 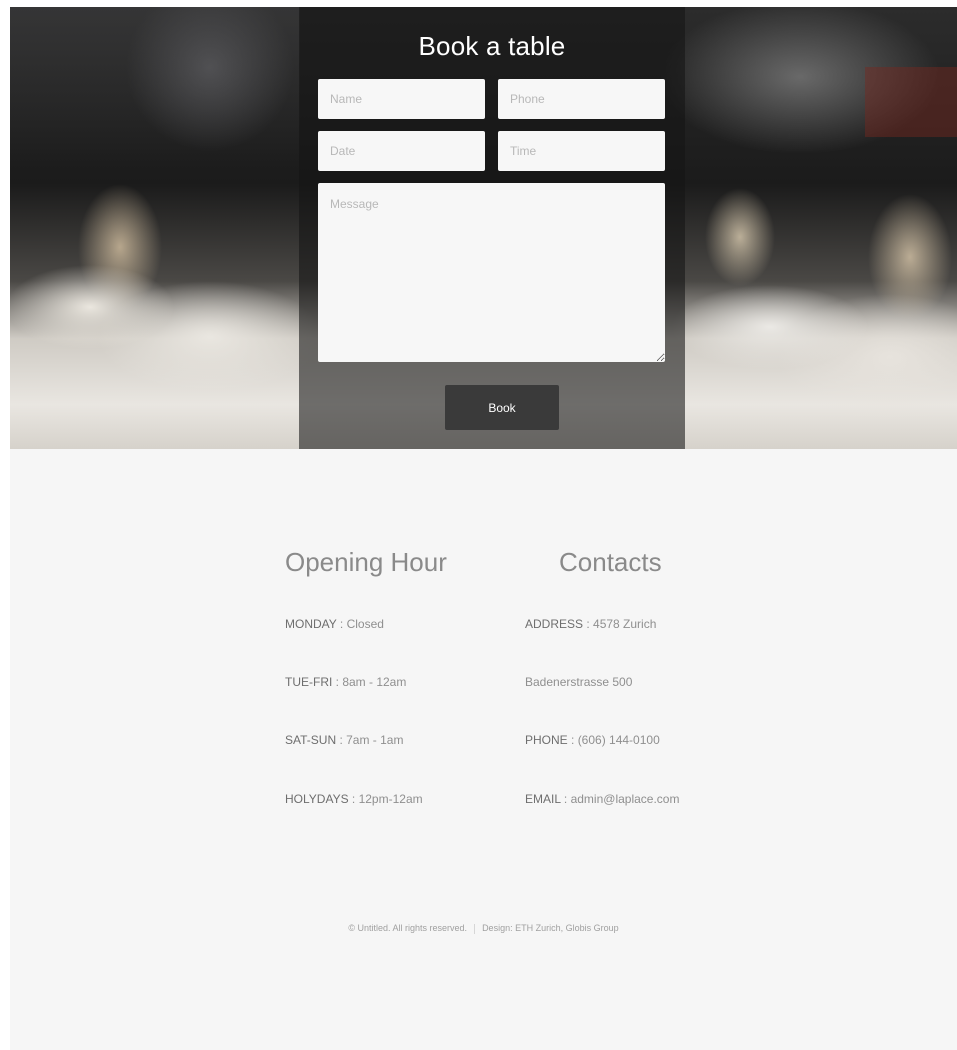 What do you see at coordinates (401, 151) in the screenshot?
I see `date-input` at bounding box center [401, 151].